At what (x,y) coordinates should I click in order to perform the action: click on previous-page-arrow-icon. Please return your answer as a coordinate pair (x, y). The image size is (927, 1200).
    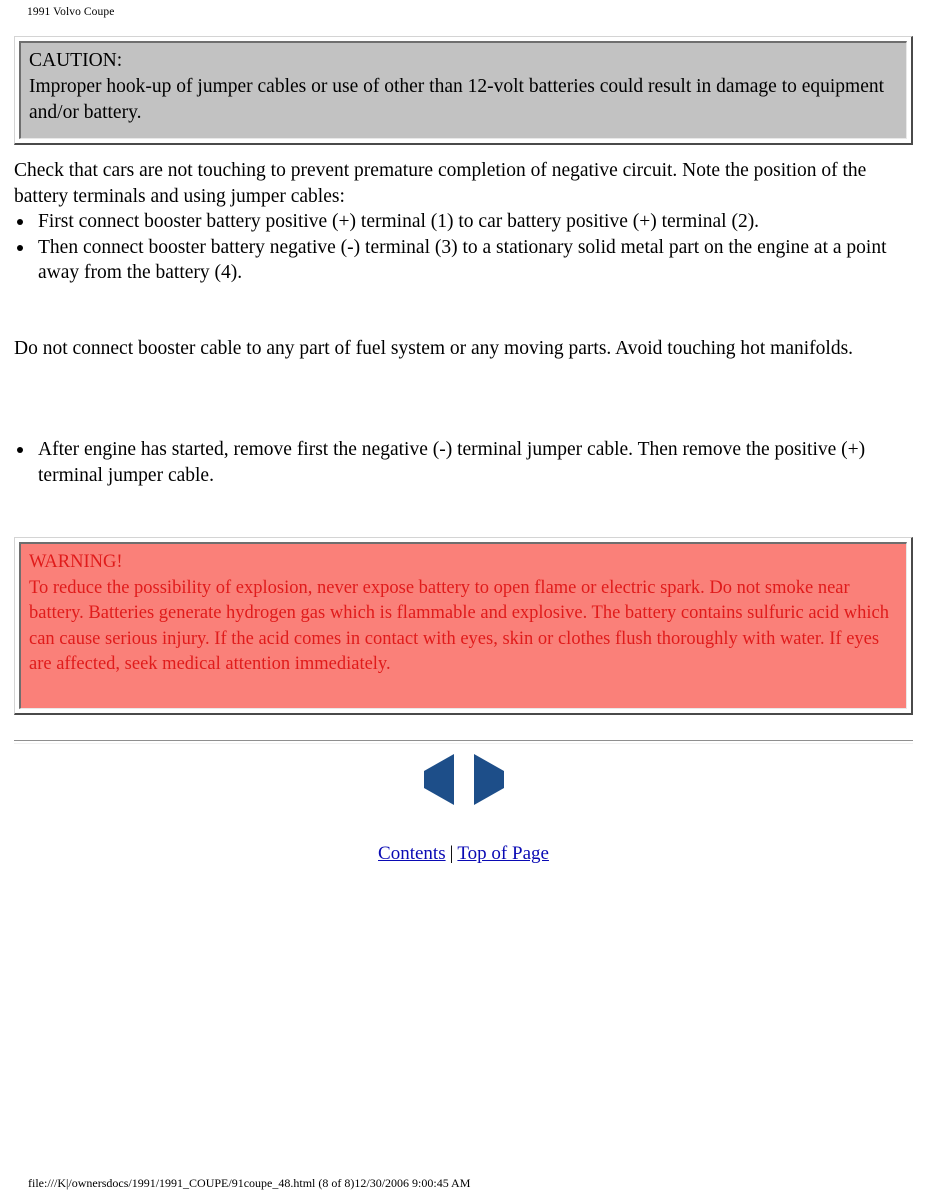
    Looking at the image, I should click on (439, 784).